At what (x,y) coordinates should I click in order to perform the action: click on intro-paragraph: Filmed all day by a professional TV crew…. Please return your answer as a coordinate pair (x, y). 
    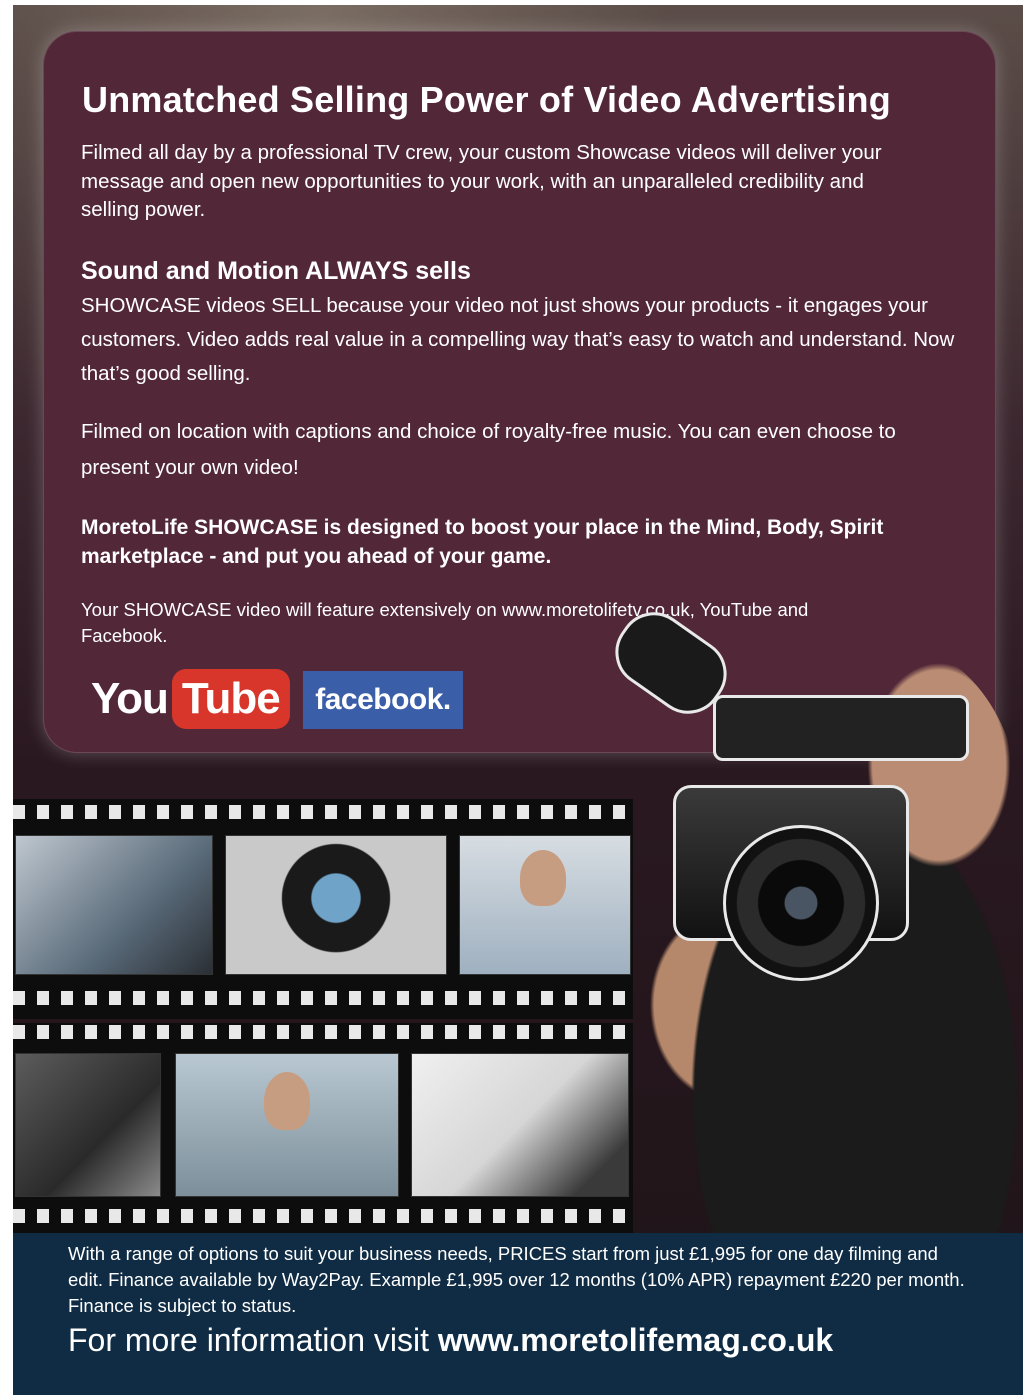
    Looking at the image, I should click on (481, 181).